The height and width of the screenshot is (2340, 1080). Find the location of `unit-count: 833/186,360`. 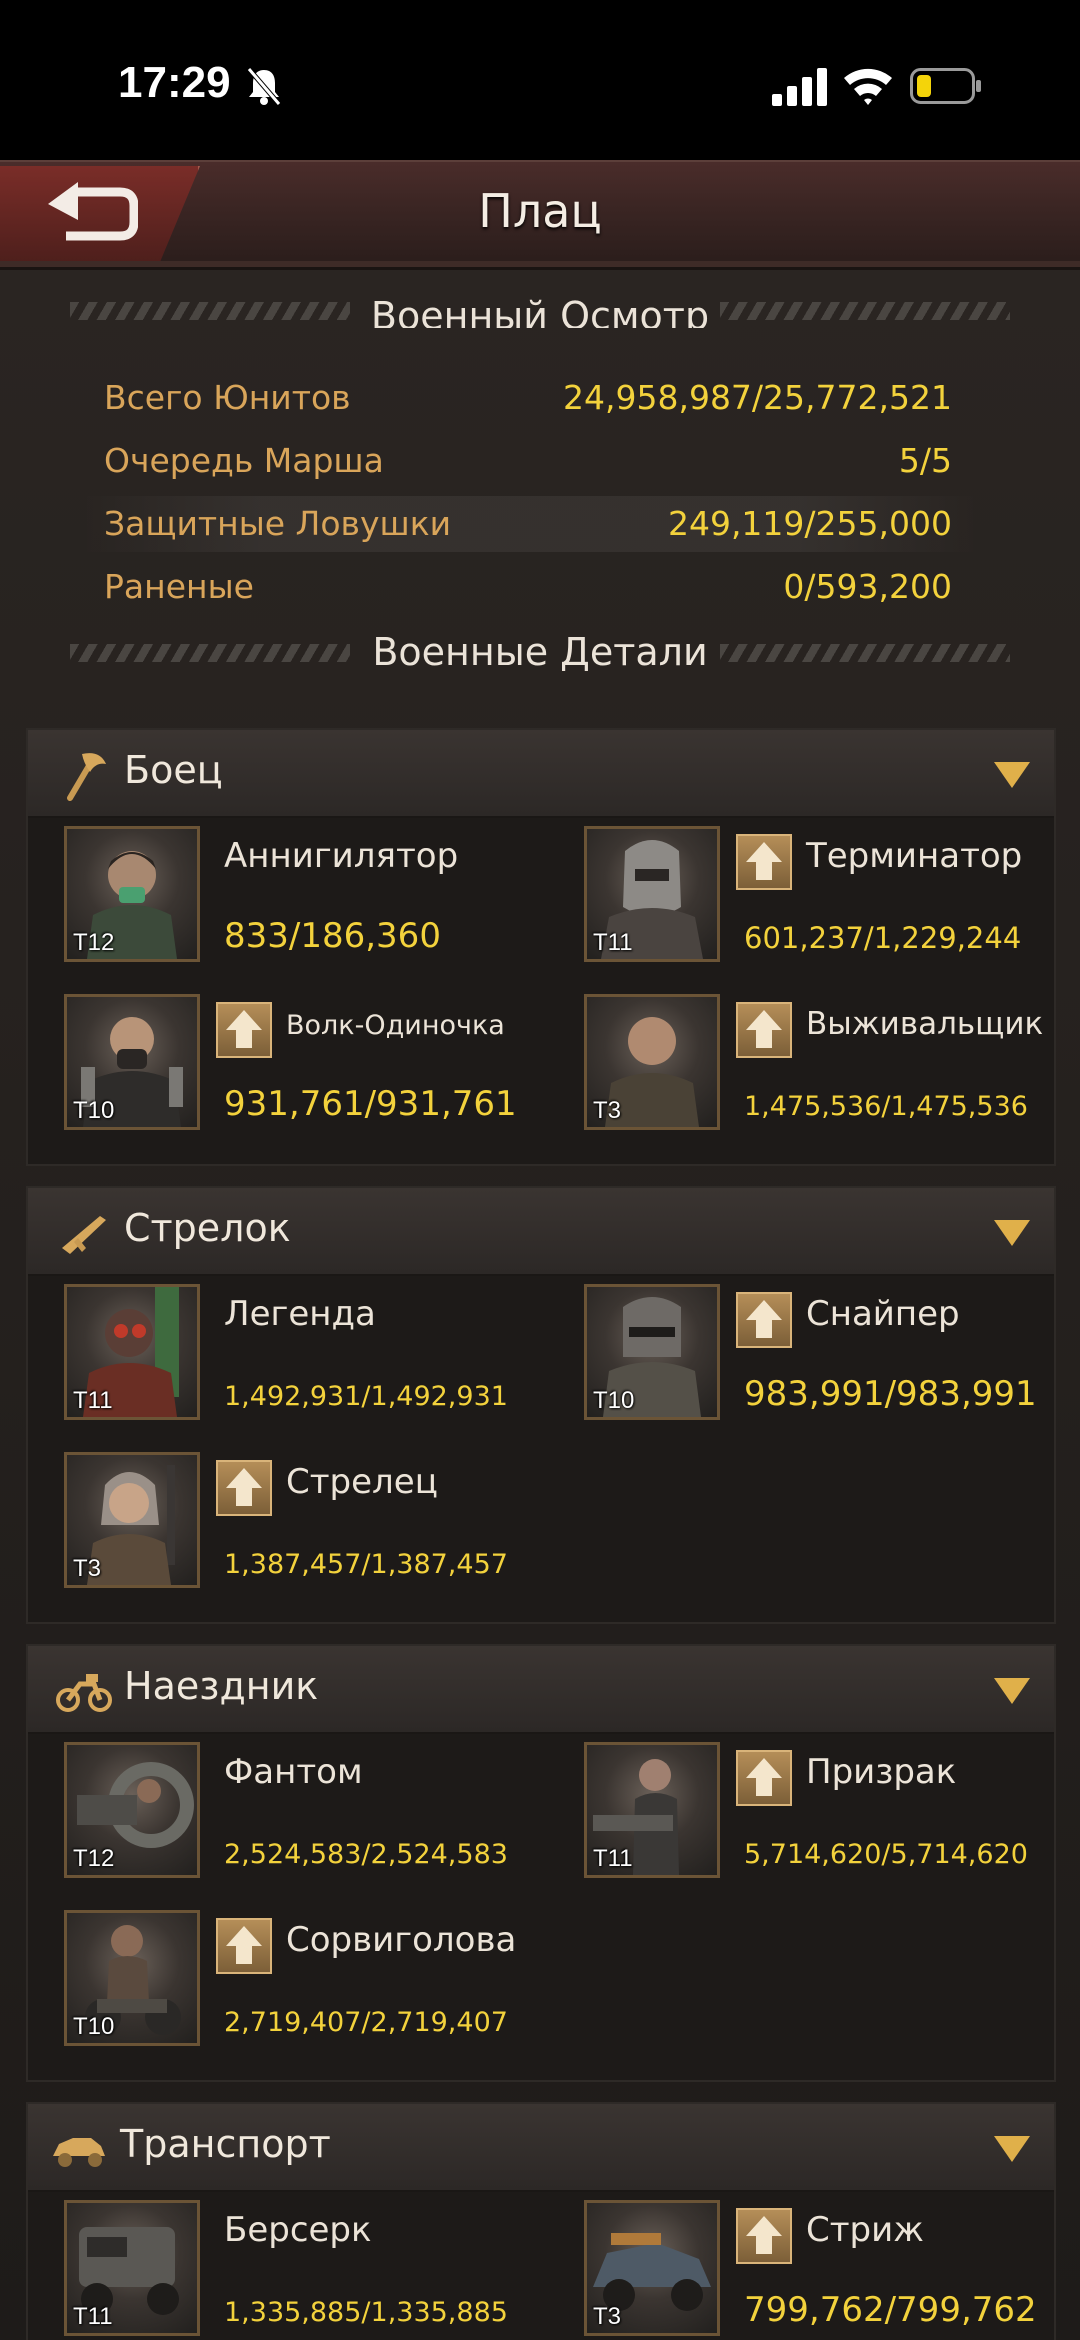

unit-count: 833/186,360 is located at coordinates (332, 936).